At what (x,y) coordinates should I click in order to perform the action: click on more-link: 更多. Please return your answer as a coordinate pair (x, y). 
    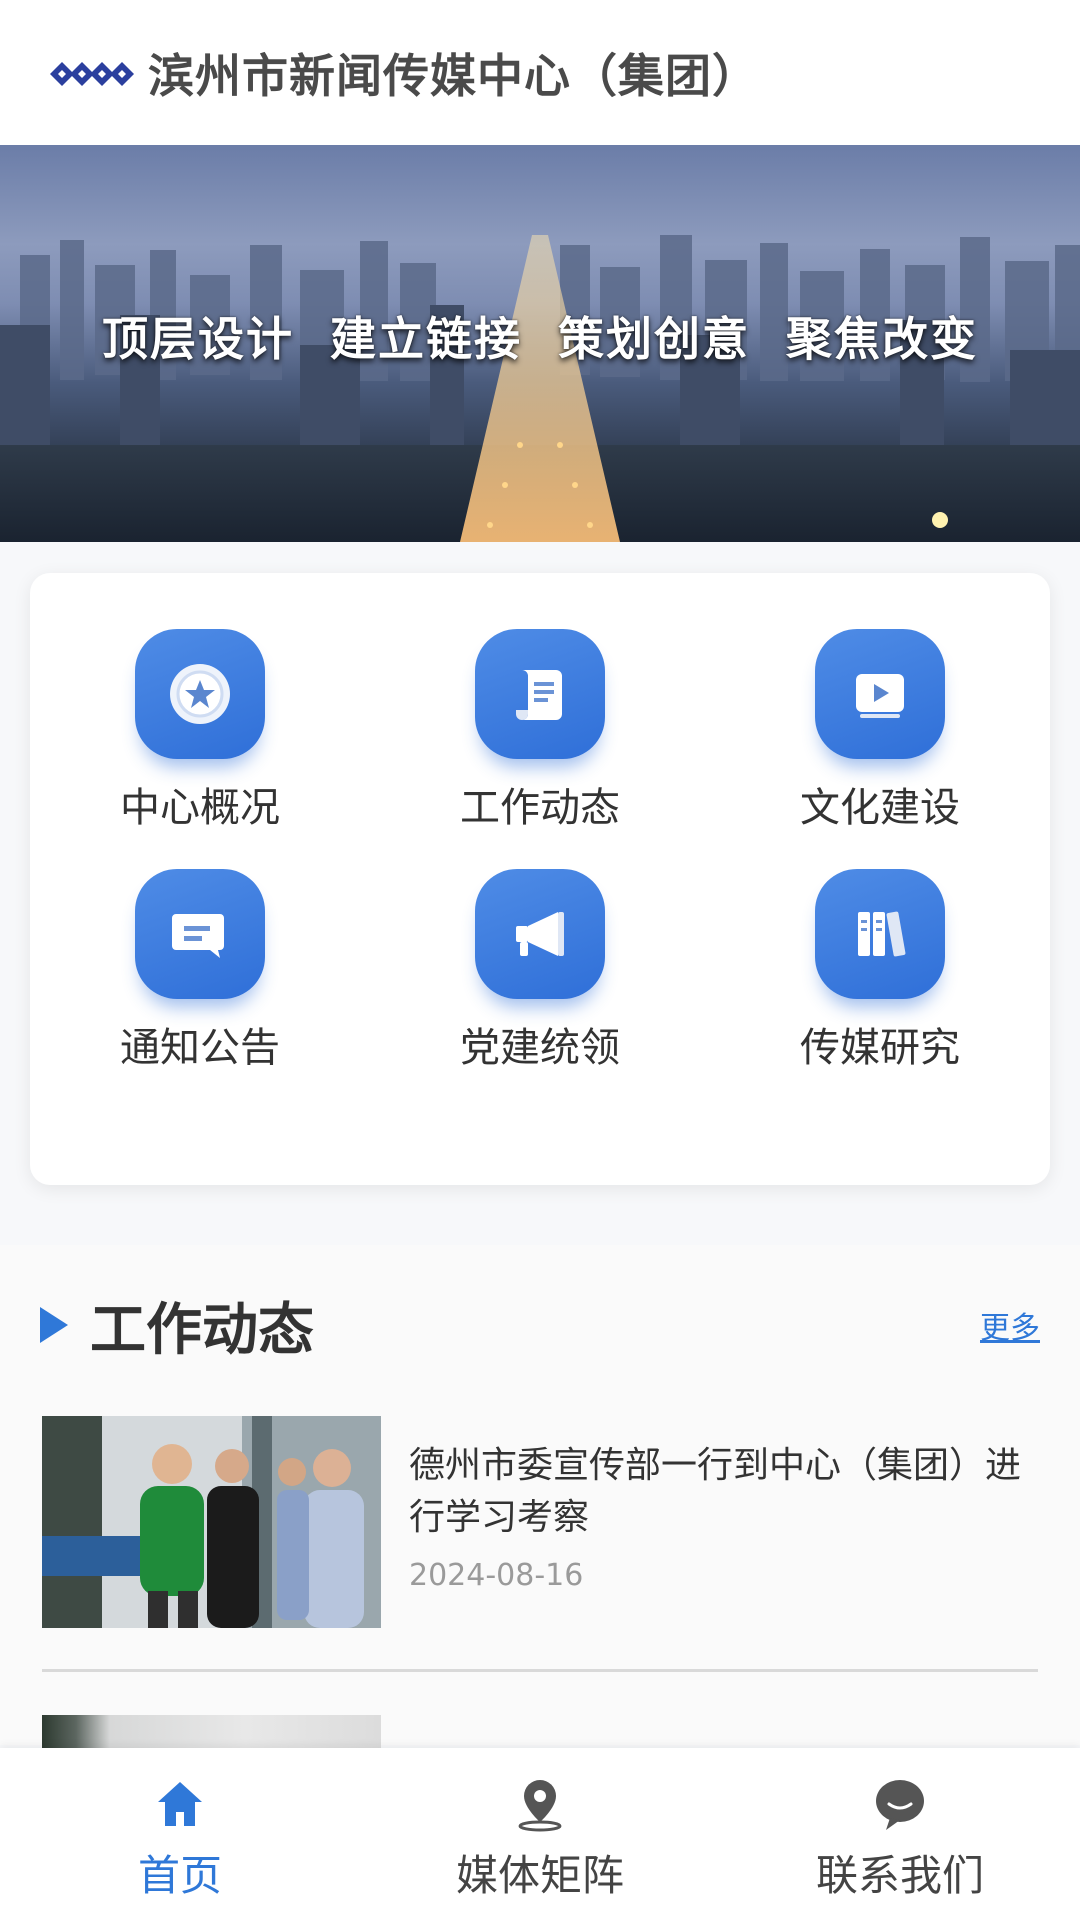
    Looking at the image, I should click on (1010, 1325).